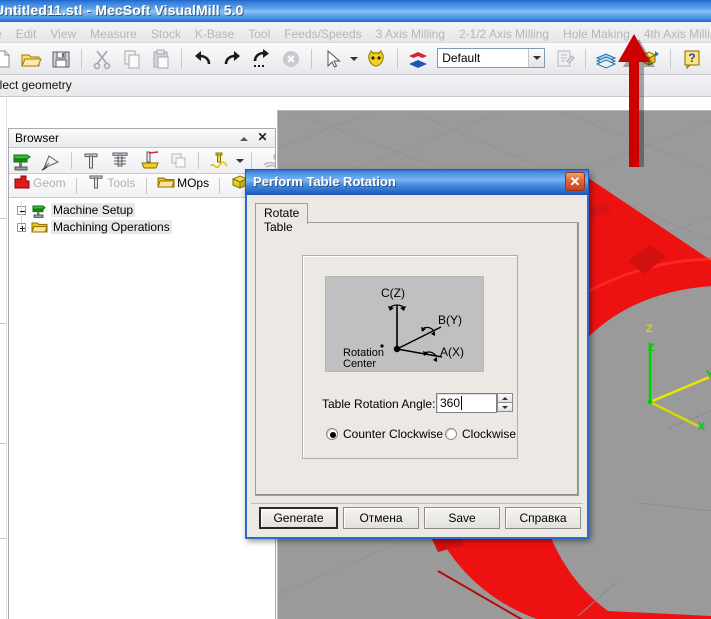 This screenshot has width=711, height=619. Describe the element at coordinates (322, 32) in the screenshot. I see `menu-item-feeds-speeds: Feeds/Speeds` at that location.